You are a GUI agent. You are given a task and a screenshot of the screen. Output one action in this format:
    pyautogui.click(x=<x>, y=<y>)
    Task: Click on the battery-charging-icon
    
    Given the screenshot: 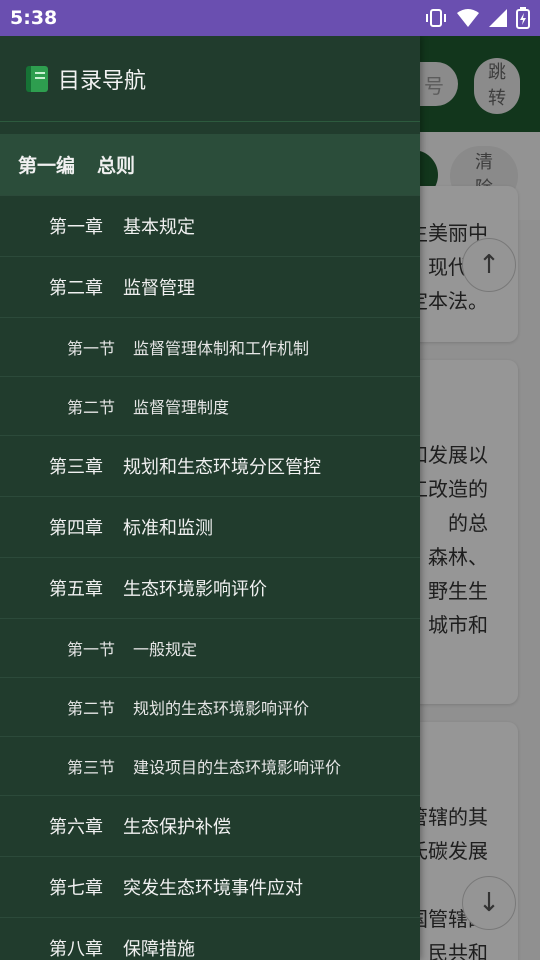 What is the action you would take?
    pyautogui.click(x=523, y=18)
    